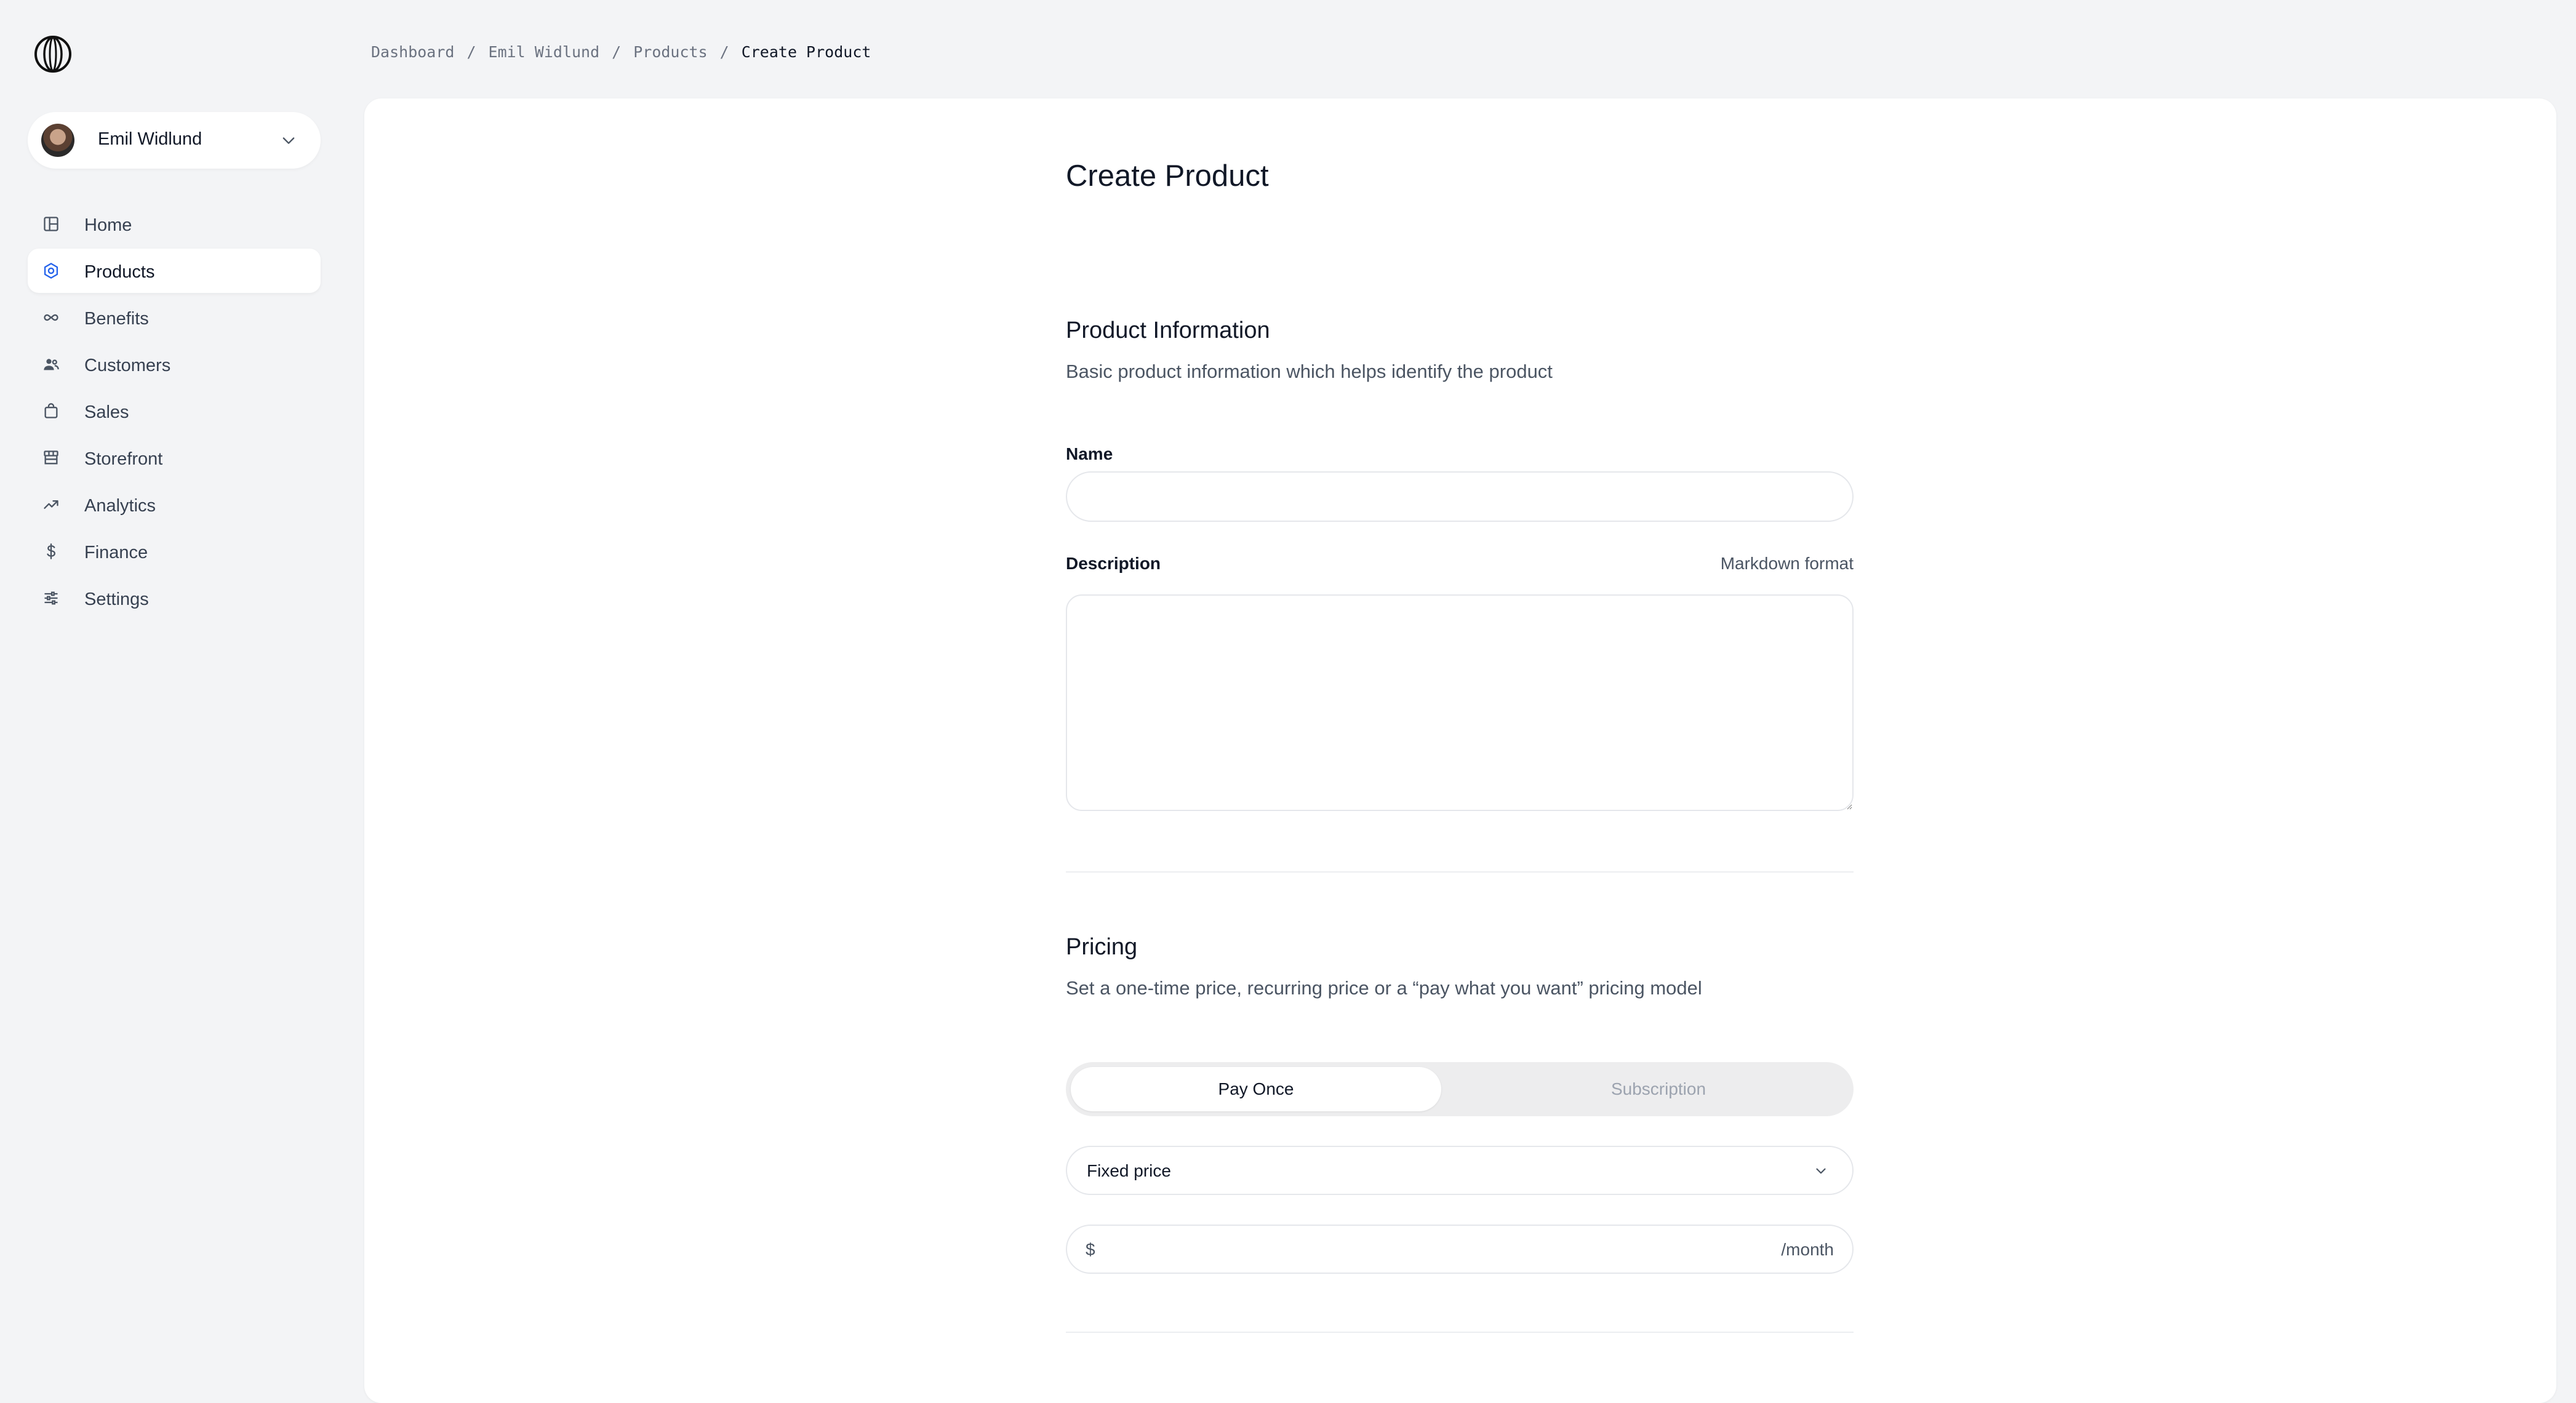 The height and width of the screenshot is (1403, 2576). Describe the element at coordinates (123, 459) in the screenshot. I see `sidebar-item-label: Storefront` at that location.